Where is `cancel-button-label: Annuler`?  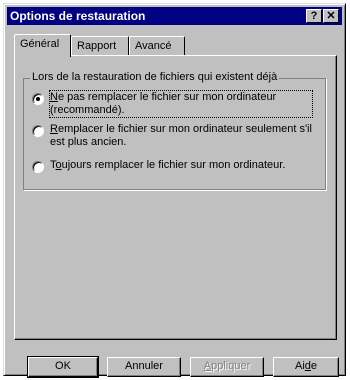
cancel-button-label: Annuler is located at coordinates (144, 366).